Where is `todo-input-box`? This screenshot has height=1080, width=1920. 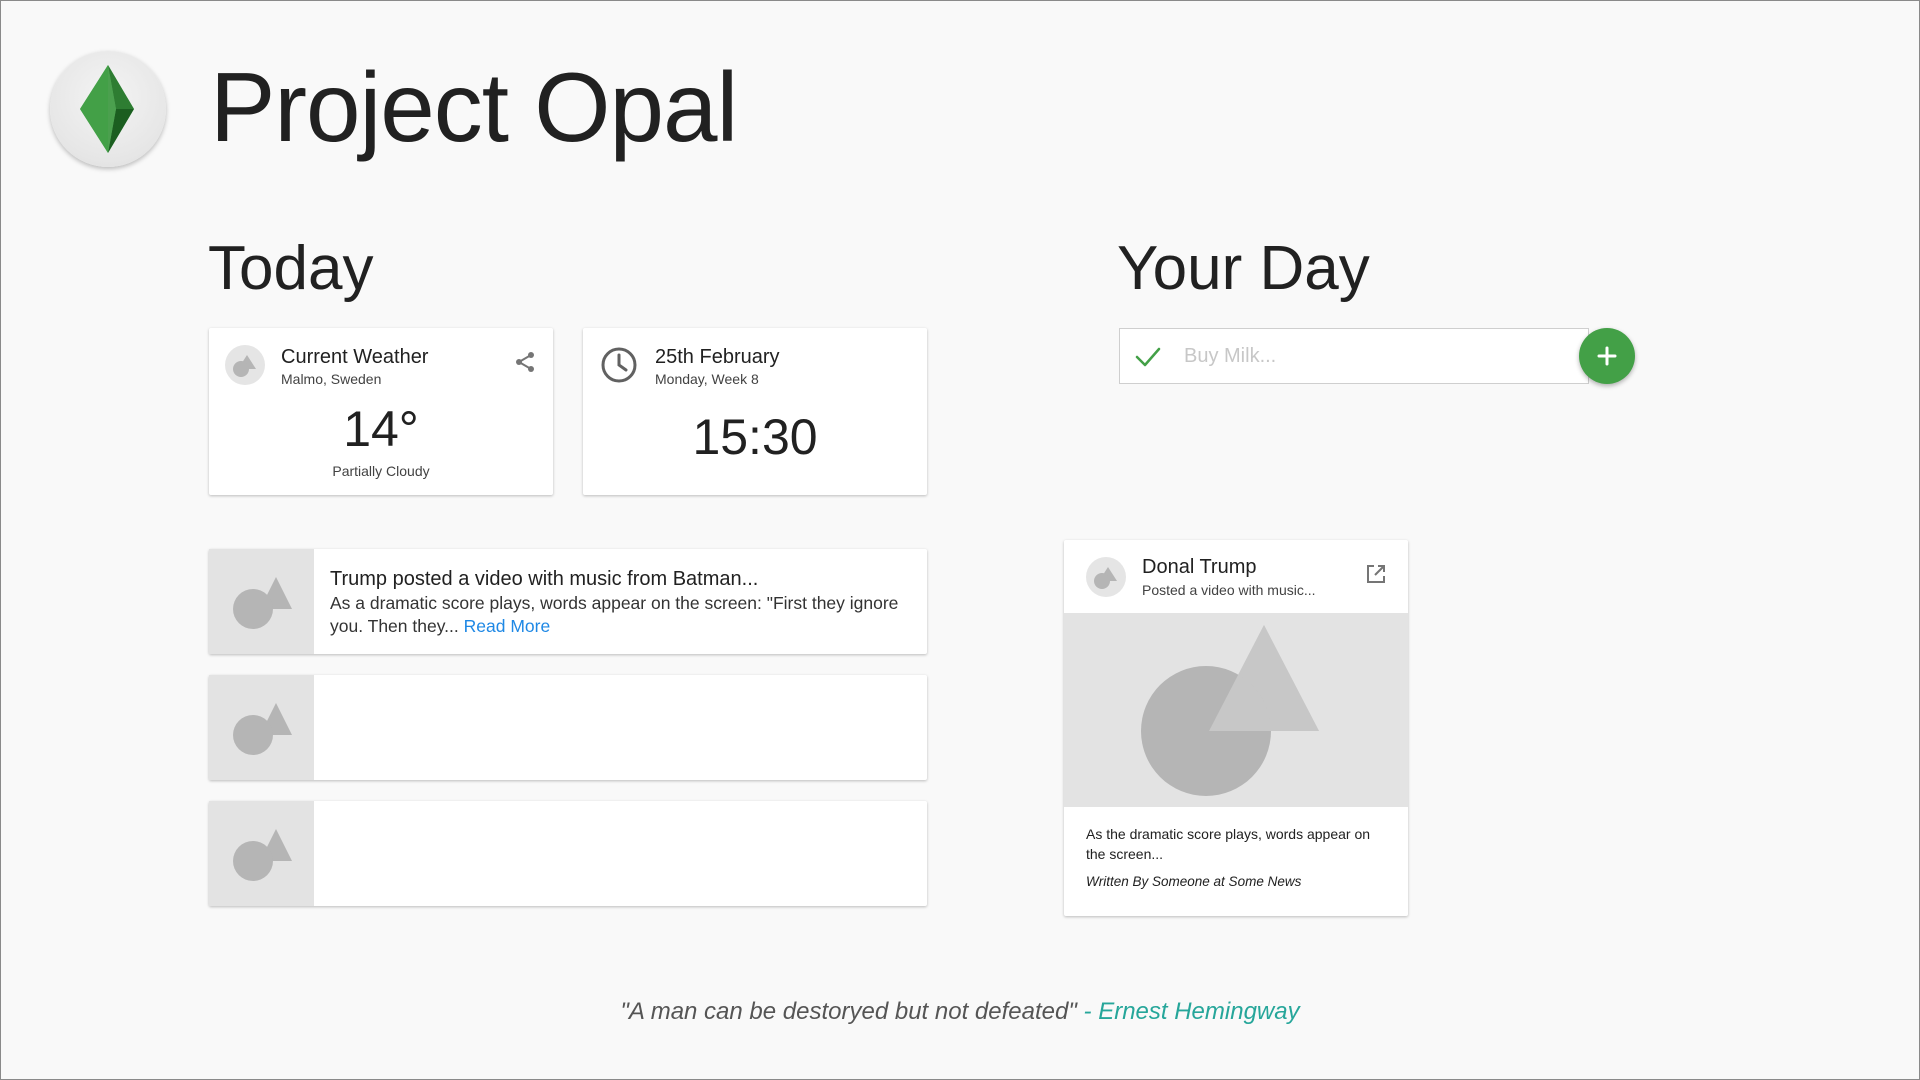 todo-input-box is located at coordinates (1354, 356).